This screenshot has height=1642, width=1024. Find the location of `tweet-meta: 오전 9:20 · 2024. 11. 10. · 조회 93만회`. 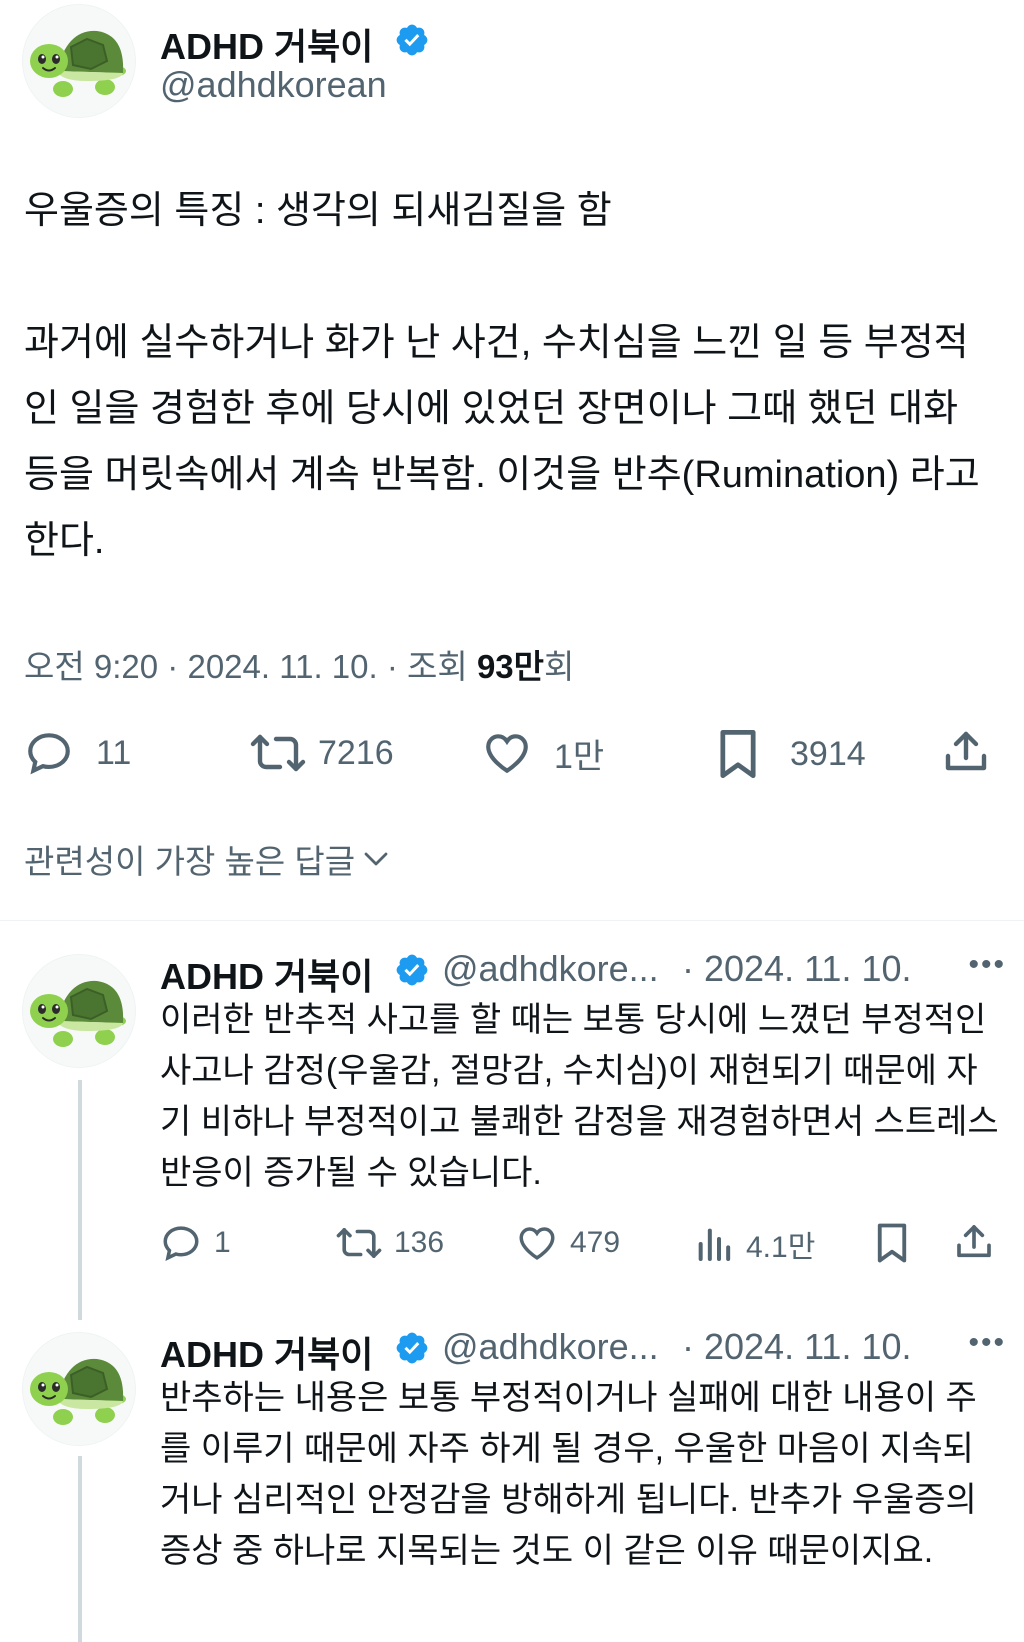

tweet-meta: 오전 9:20 · 2024. 11. 10. · 조회 93만회 is located at coordinates (299, 664).